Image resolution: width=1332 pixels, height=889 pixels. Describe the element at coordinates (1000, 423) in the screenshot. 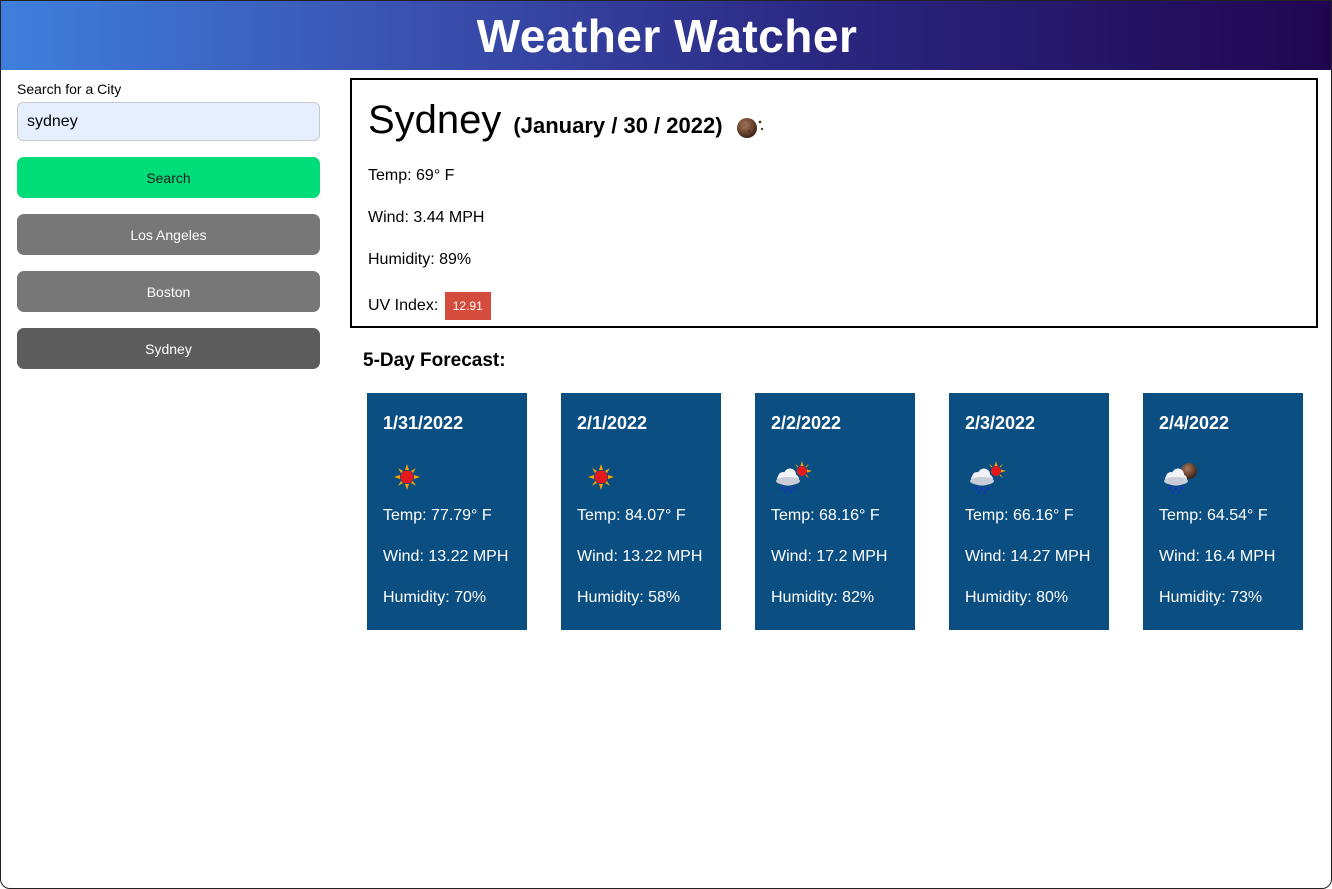

I see `forecast-date: 2/3/2022` at that location.